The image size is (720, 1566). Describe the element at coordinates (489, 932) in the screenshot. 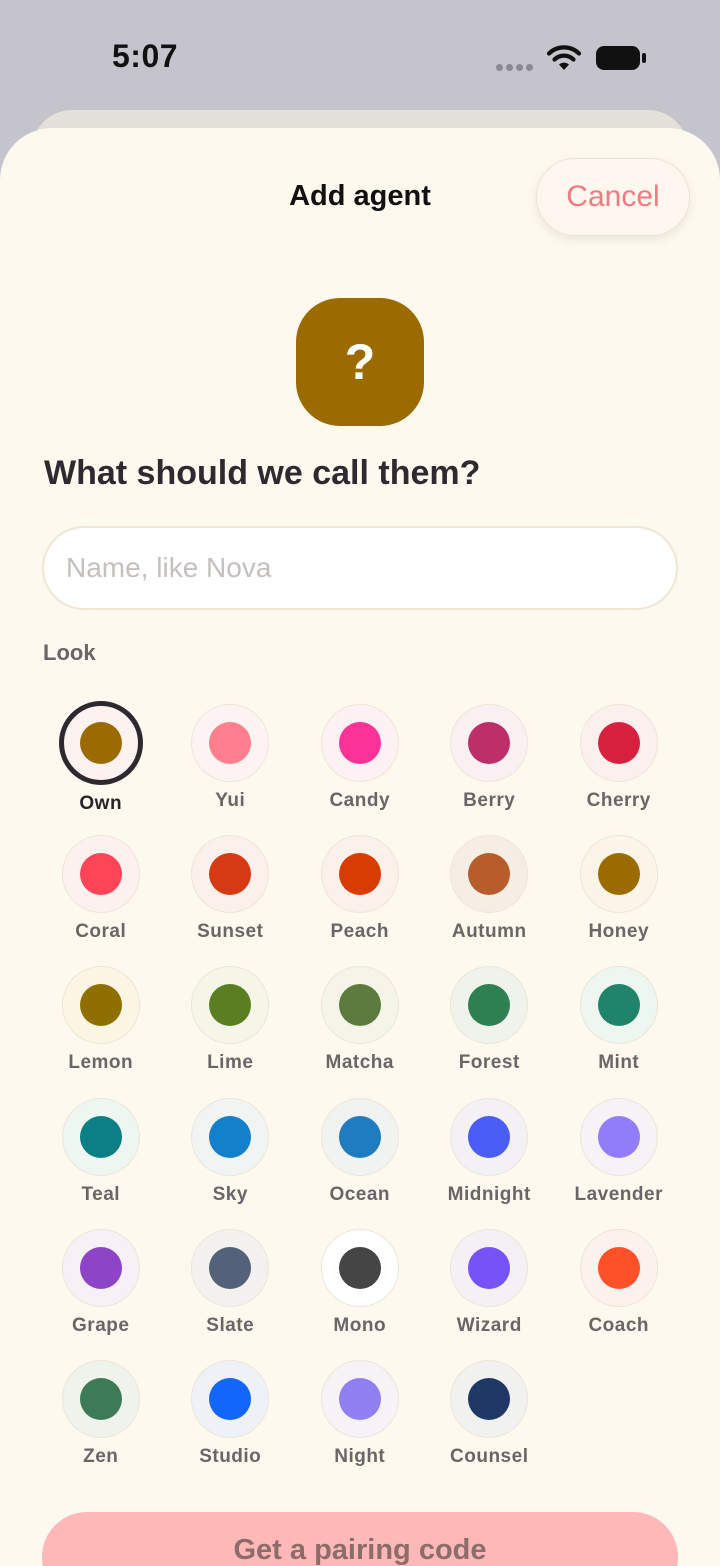

I see `look-label-text: Autumn` at that location.